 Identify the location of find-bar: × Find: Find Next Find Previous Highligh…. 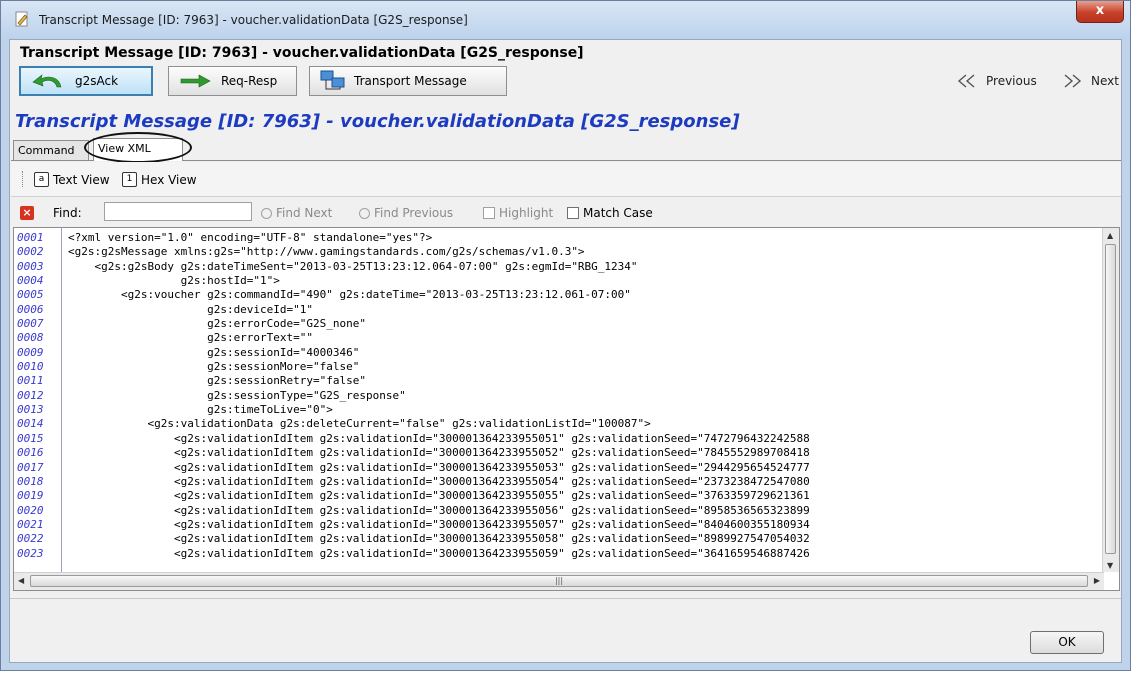
(566, 213).